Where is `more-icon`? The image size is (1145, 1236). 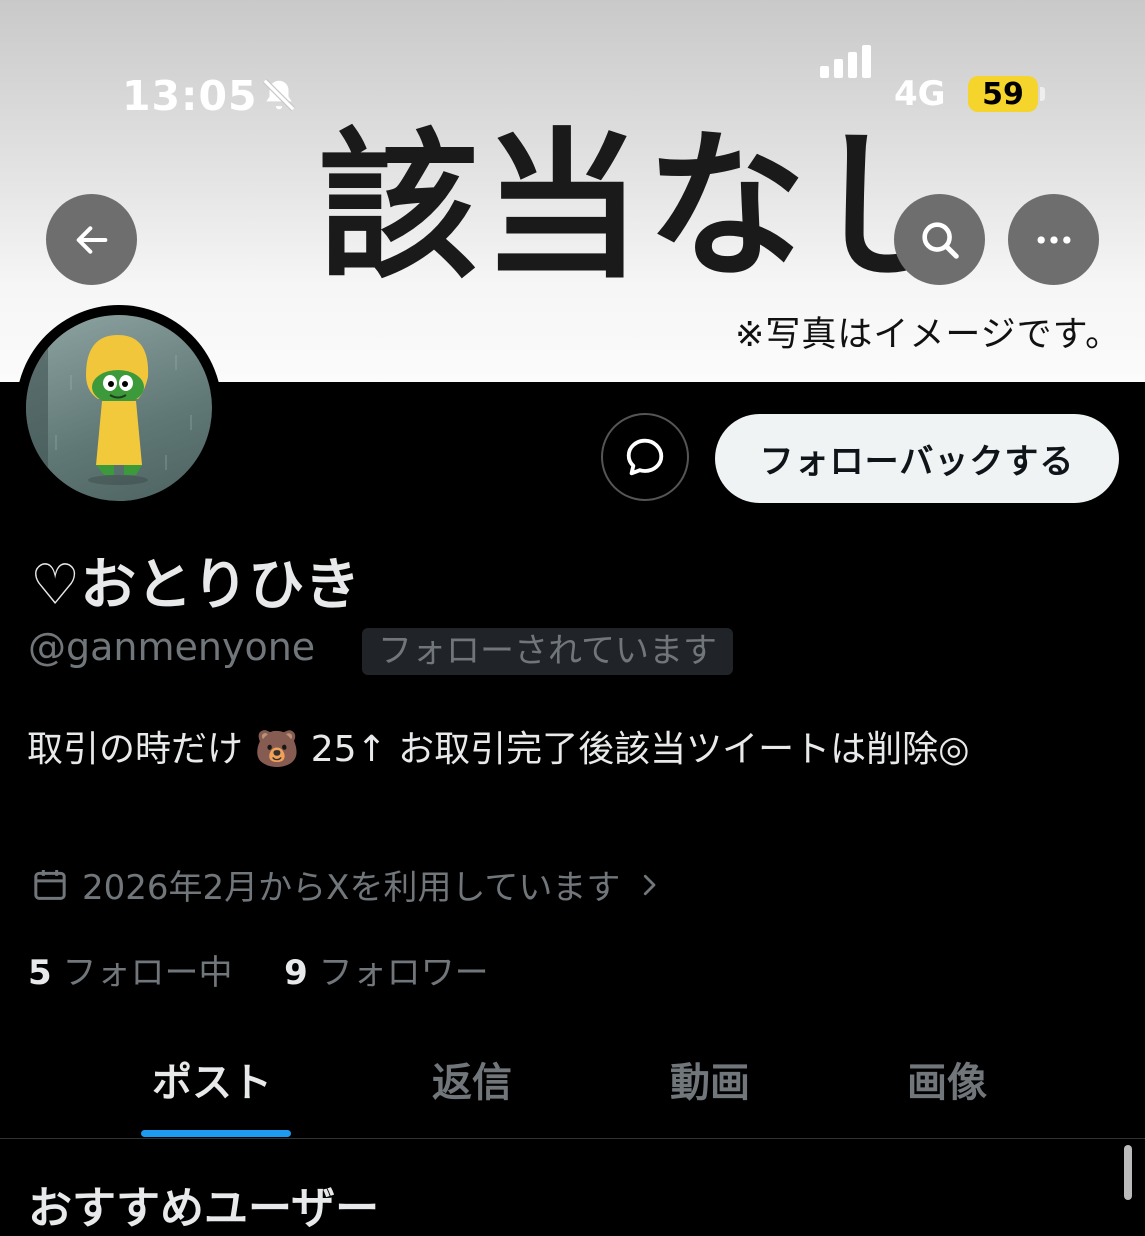
more-icon is located at coordinates (1053, 239).